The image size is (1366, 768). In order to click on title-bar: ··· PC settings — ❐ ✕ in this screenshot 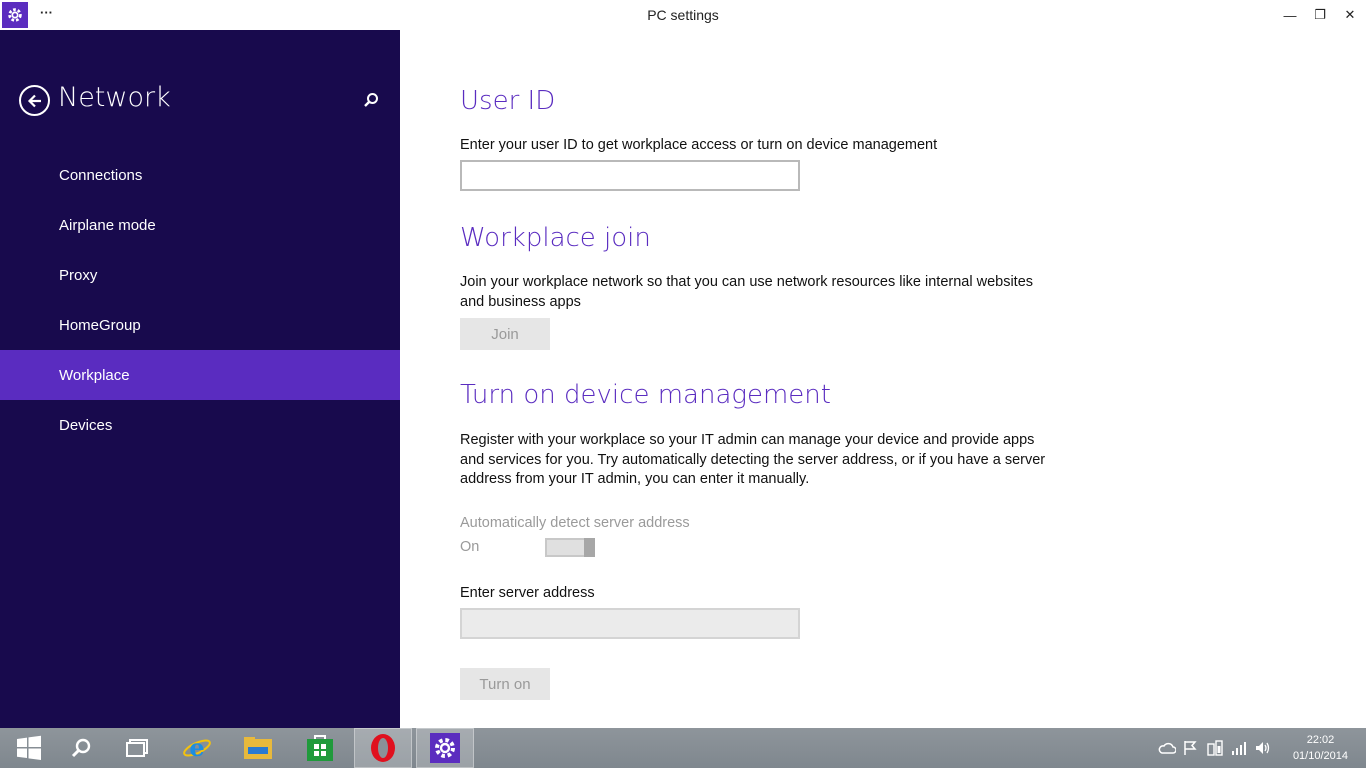, I will do `click(683, 15)`.